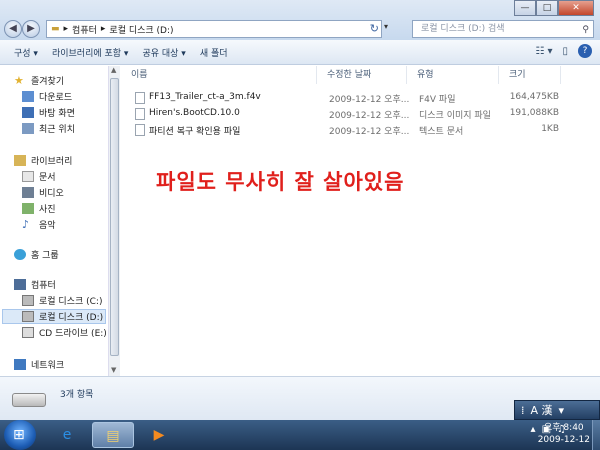 The width and height of the screenshot is (600, 450). Describe the element at coordinates (52, 162) in the screenshot. I see `nav-libraries-label: 라이브러리` at that location.